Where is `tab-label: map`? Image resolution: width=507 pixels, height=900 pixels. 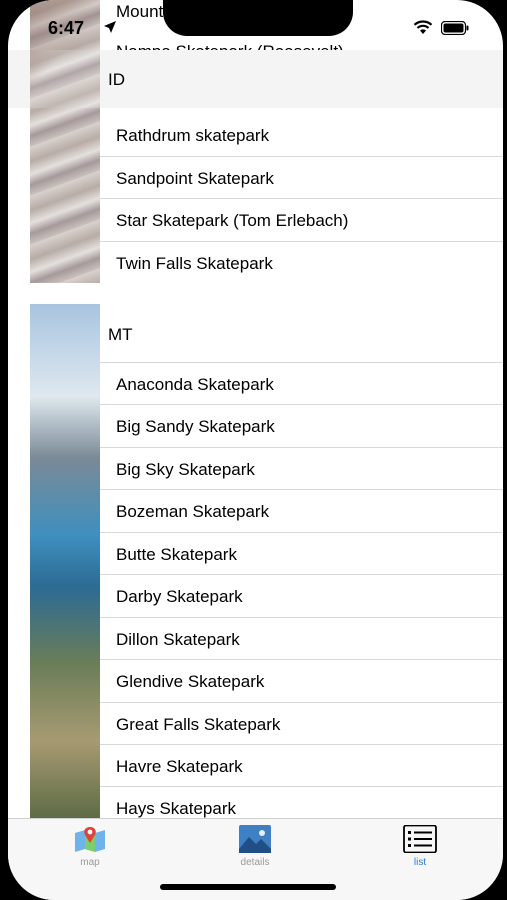
tab-label: map is located at coordinates (90, 862).